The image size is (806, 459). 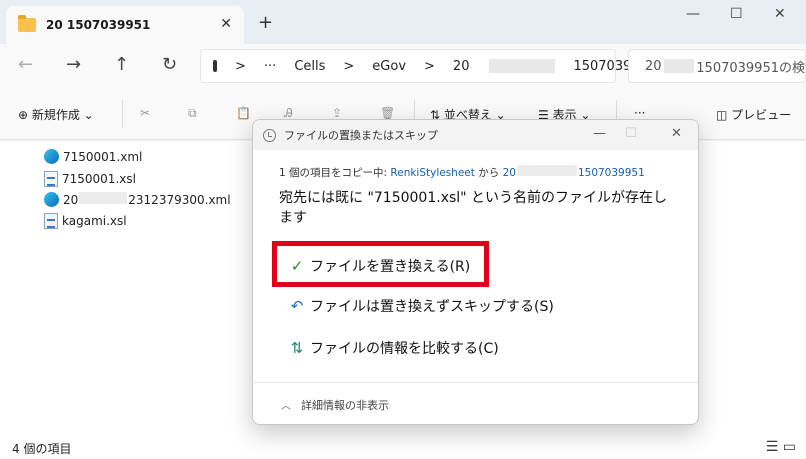 What do you see at coordinates (25, 64) in the screenshot?
I see `back-button: ←` at bounding box center [25, 64].